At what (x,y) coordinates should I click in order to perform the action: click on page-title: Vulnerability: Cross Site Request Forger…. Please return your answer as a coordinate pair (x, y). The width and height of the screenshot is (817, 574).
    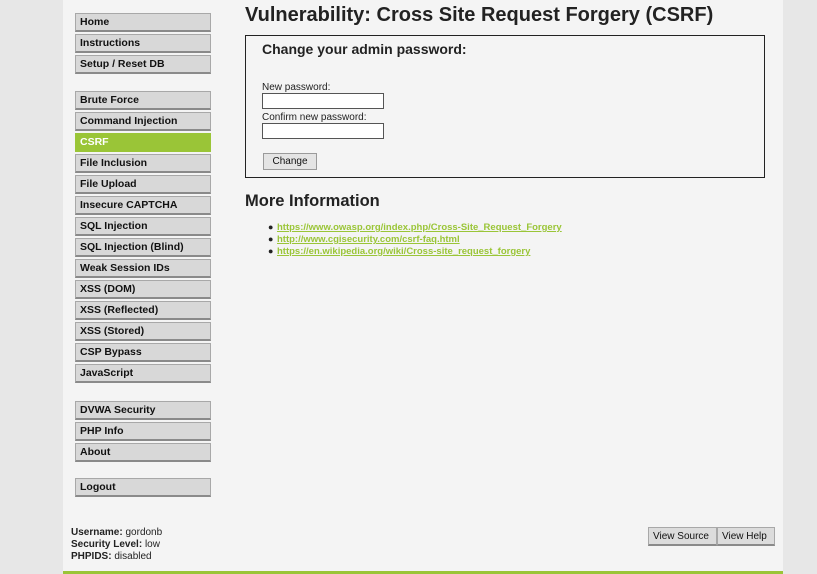
    Looking at the image, I should click on (479, 15).